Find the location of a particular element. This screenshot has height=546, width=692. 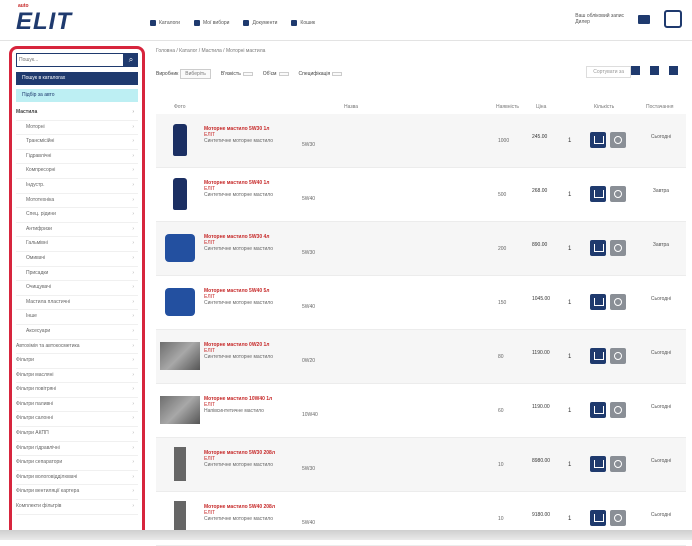

nav-cart: Кошик is located at coordinates (303, 23).